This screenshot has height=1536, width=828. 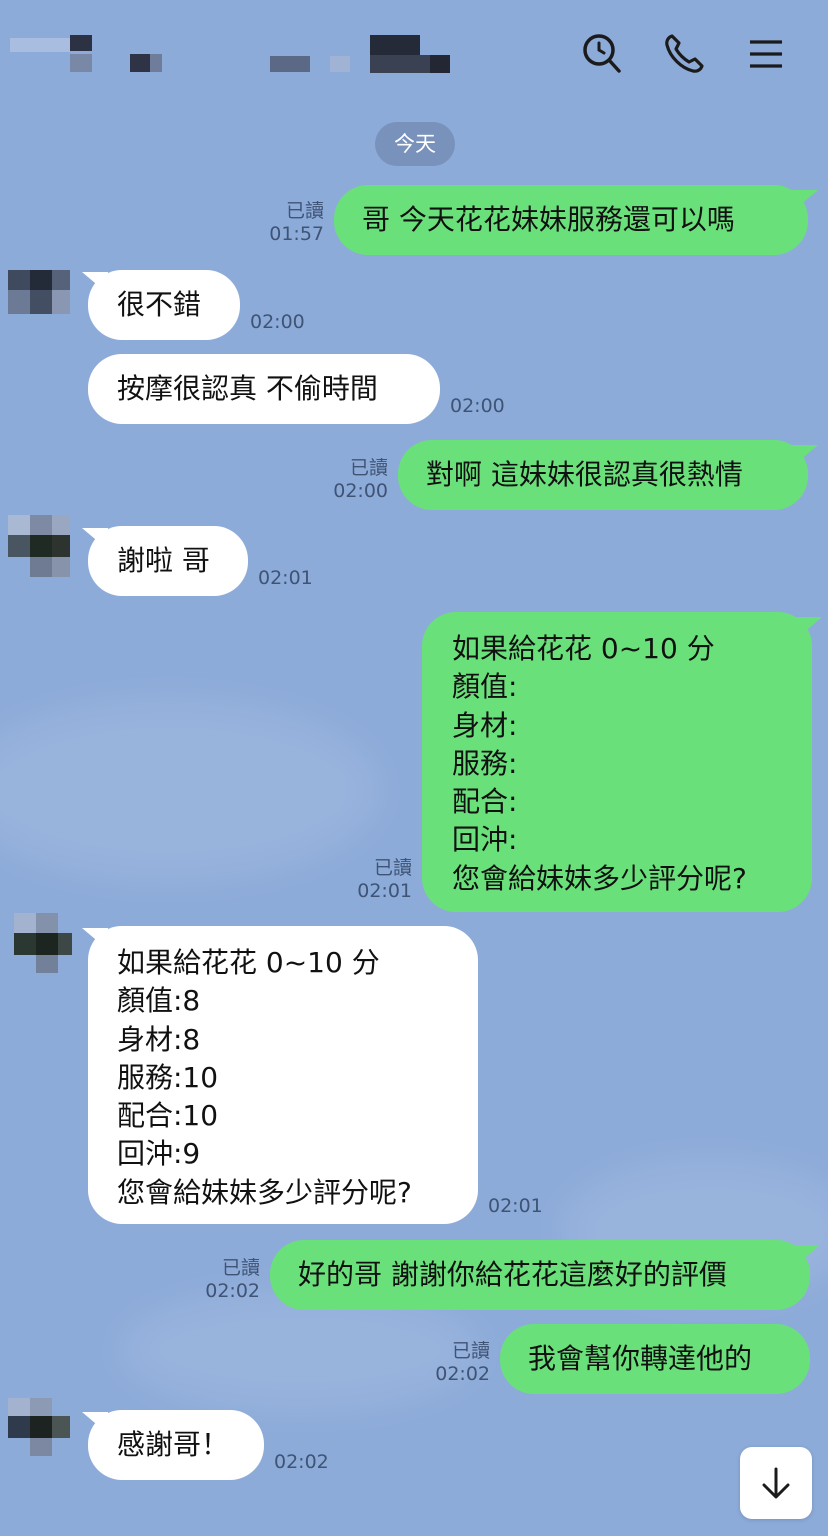 I want to click on message-meta: 已讀 02:00, so click(x=346, y=480).